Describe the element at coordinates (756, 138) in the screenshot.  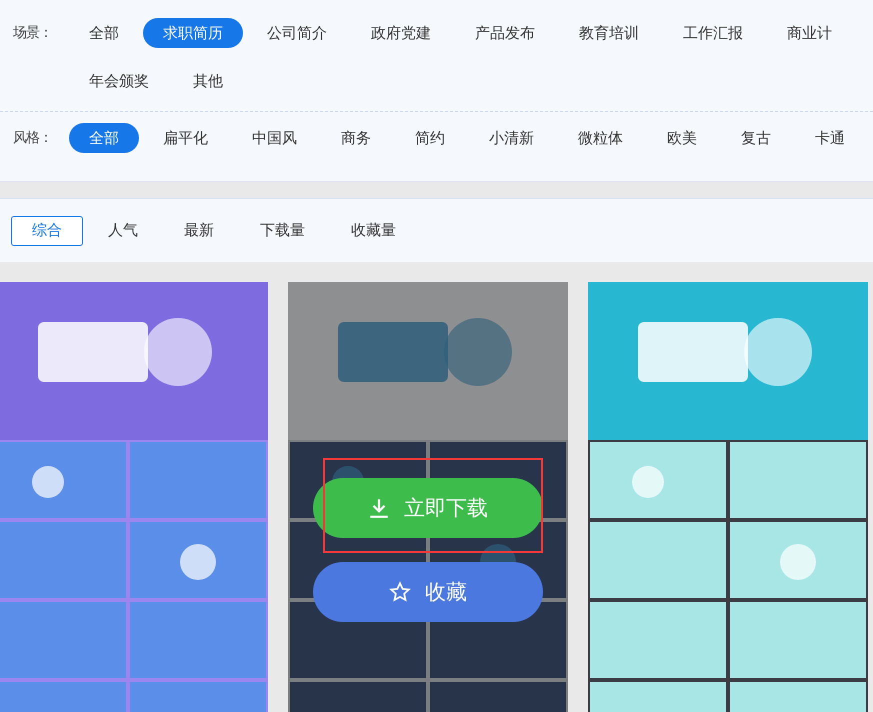
I see `filter-option: 复古` at that location.